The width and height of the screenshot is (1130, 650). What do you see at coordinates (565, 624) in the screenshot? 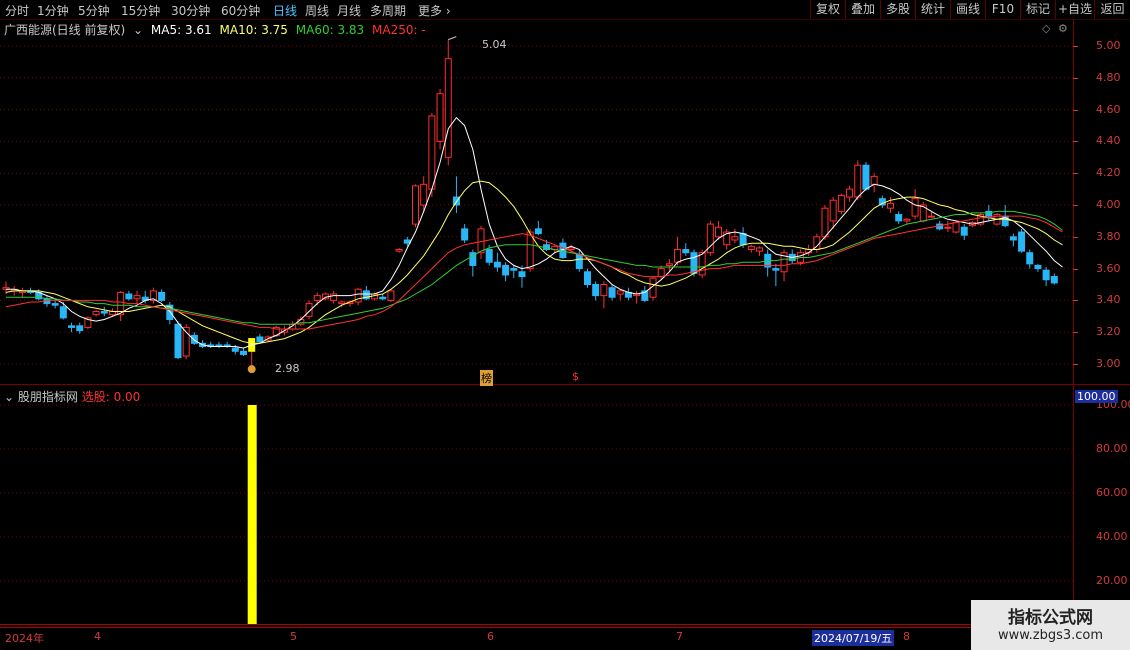
I see `x-axis-border` at bounding box center [565, 624].